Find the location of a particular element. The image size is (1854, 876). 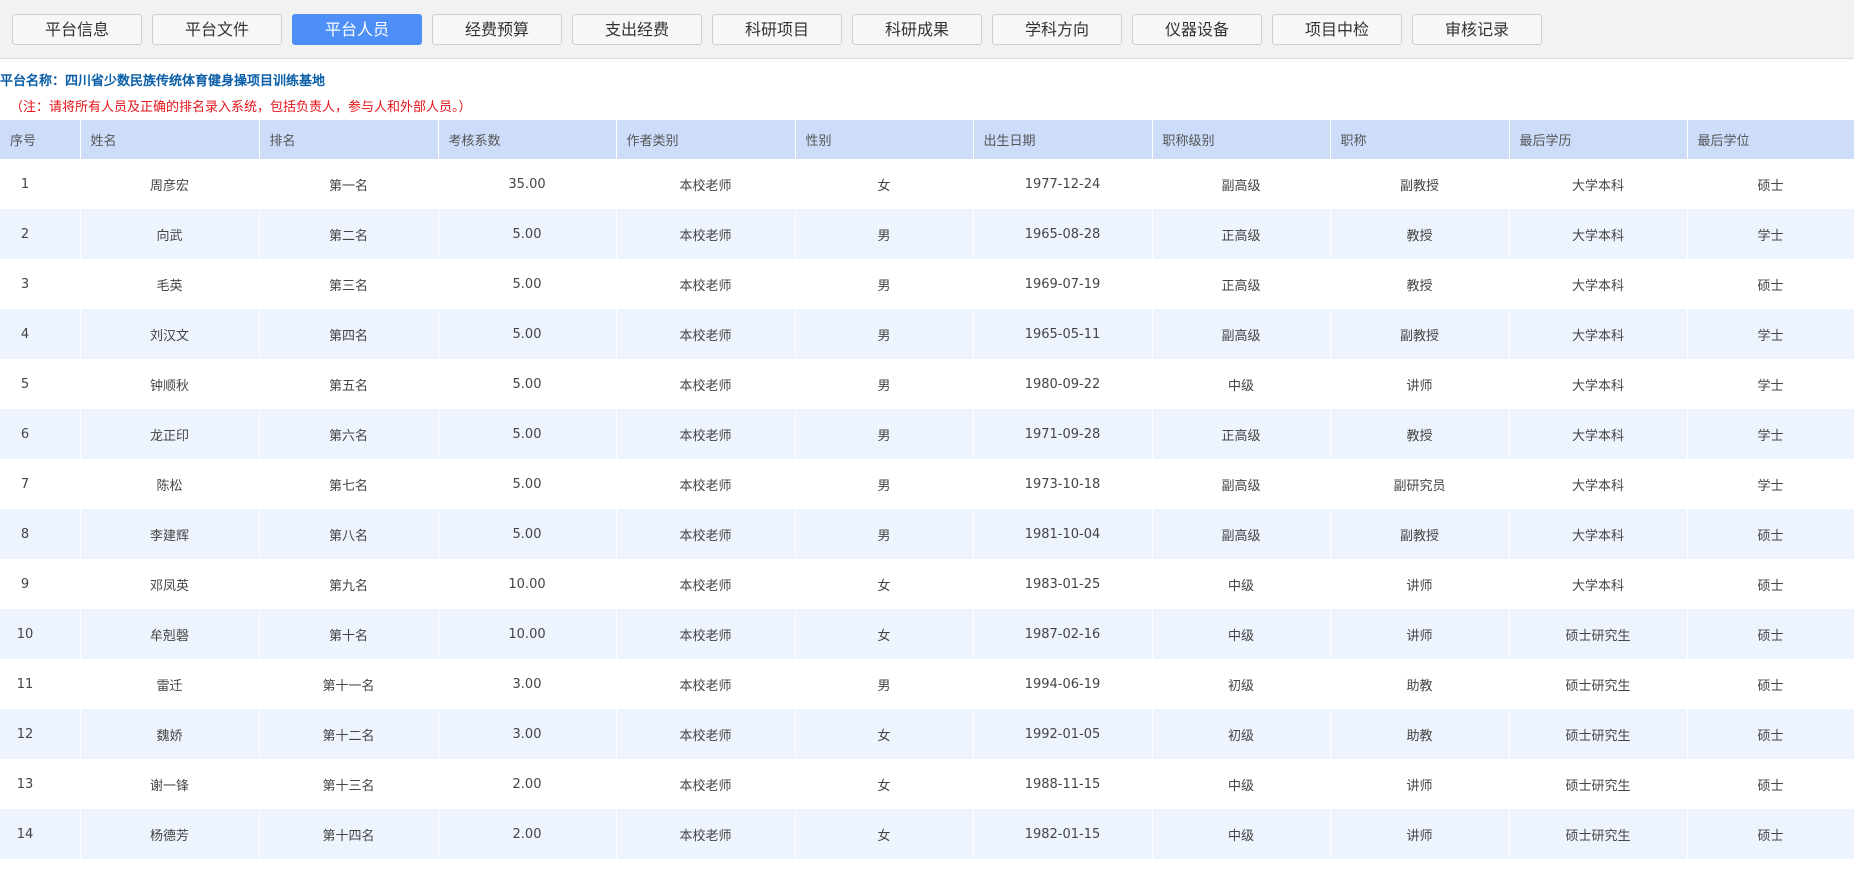

row-index: 5 is located at coordinates (25, 384).